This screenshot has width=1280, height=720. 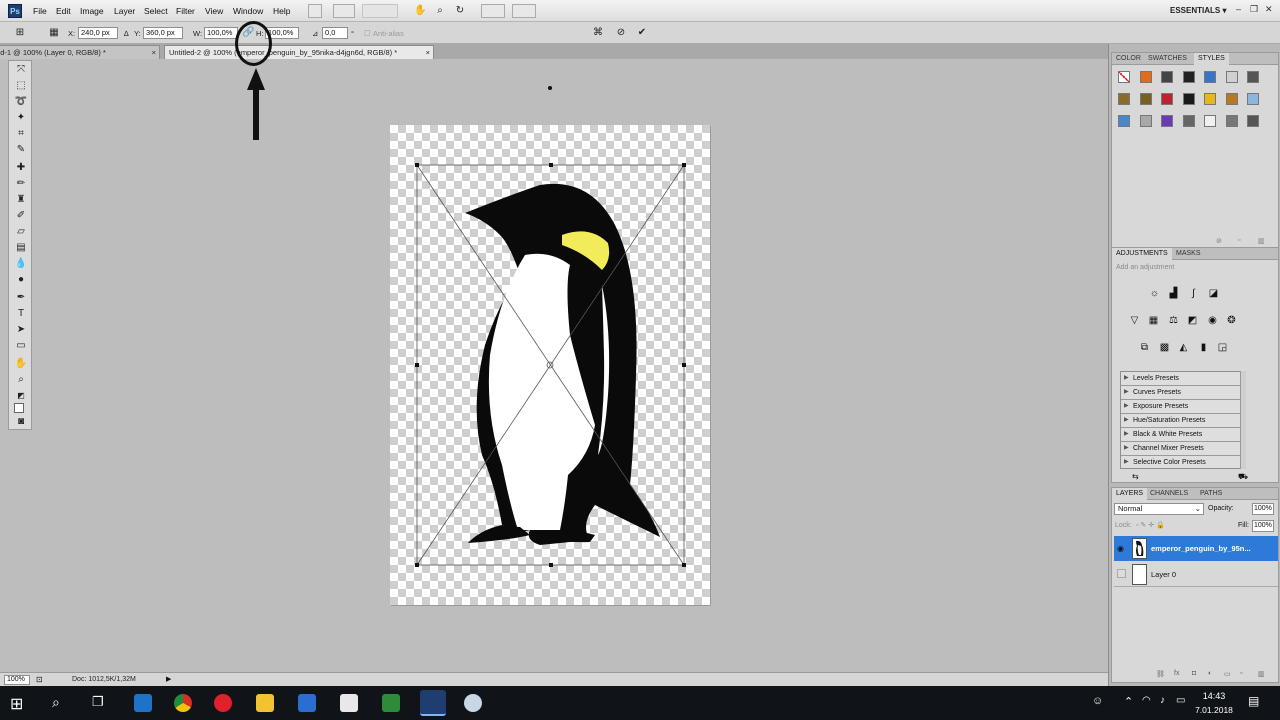 I want to click on delete-style-icon: ▥, so click(x=1261, y=241).